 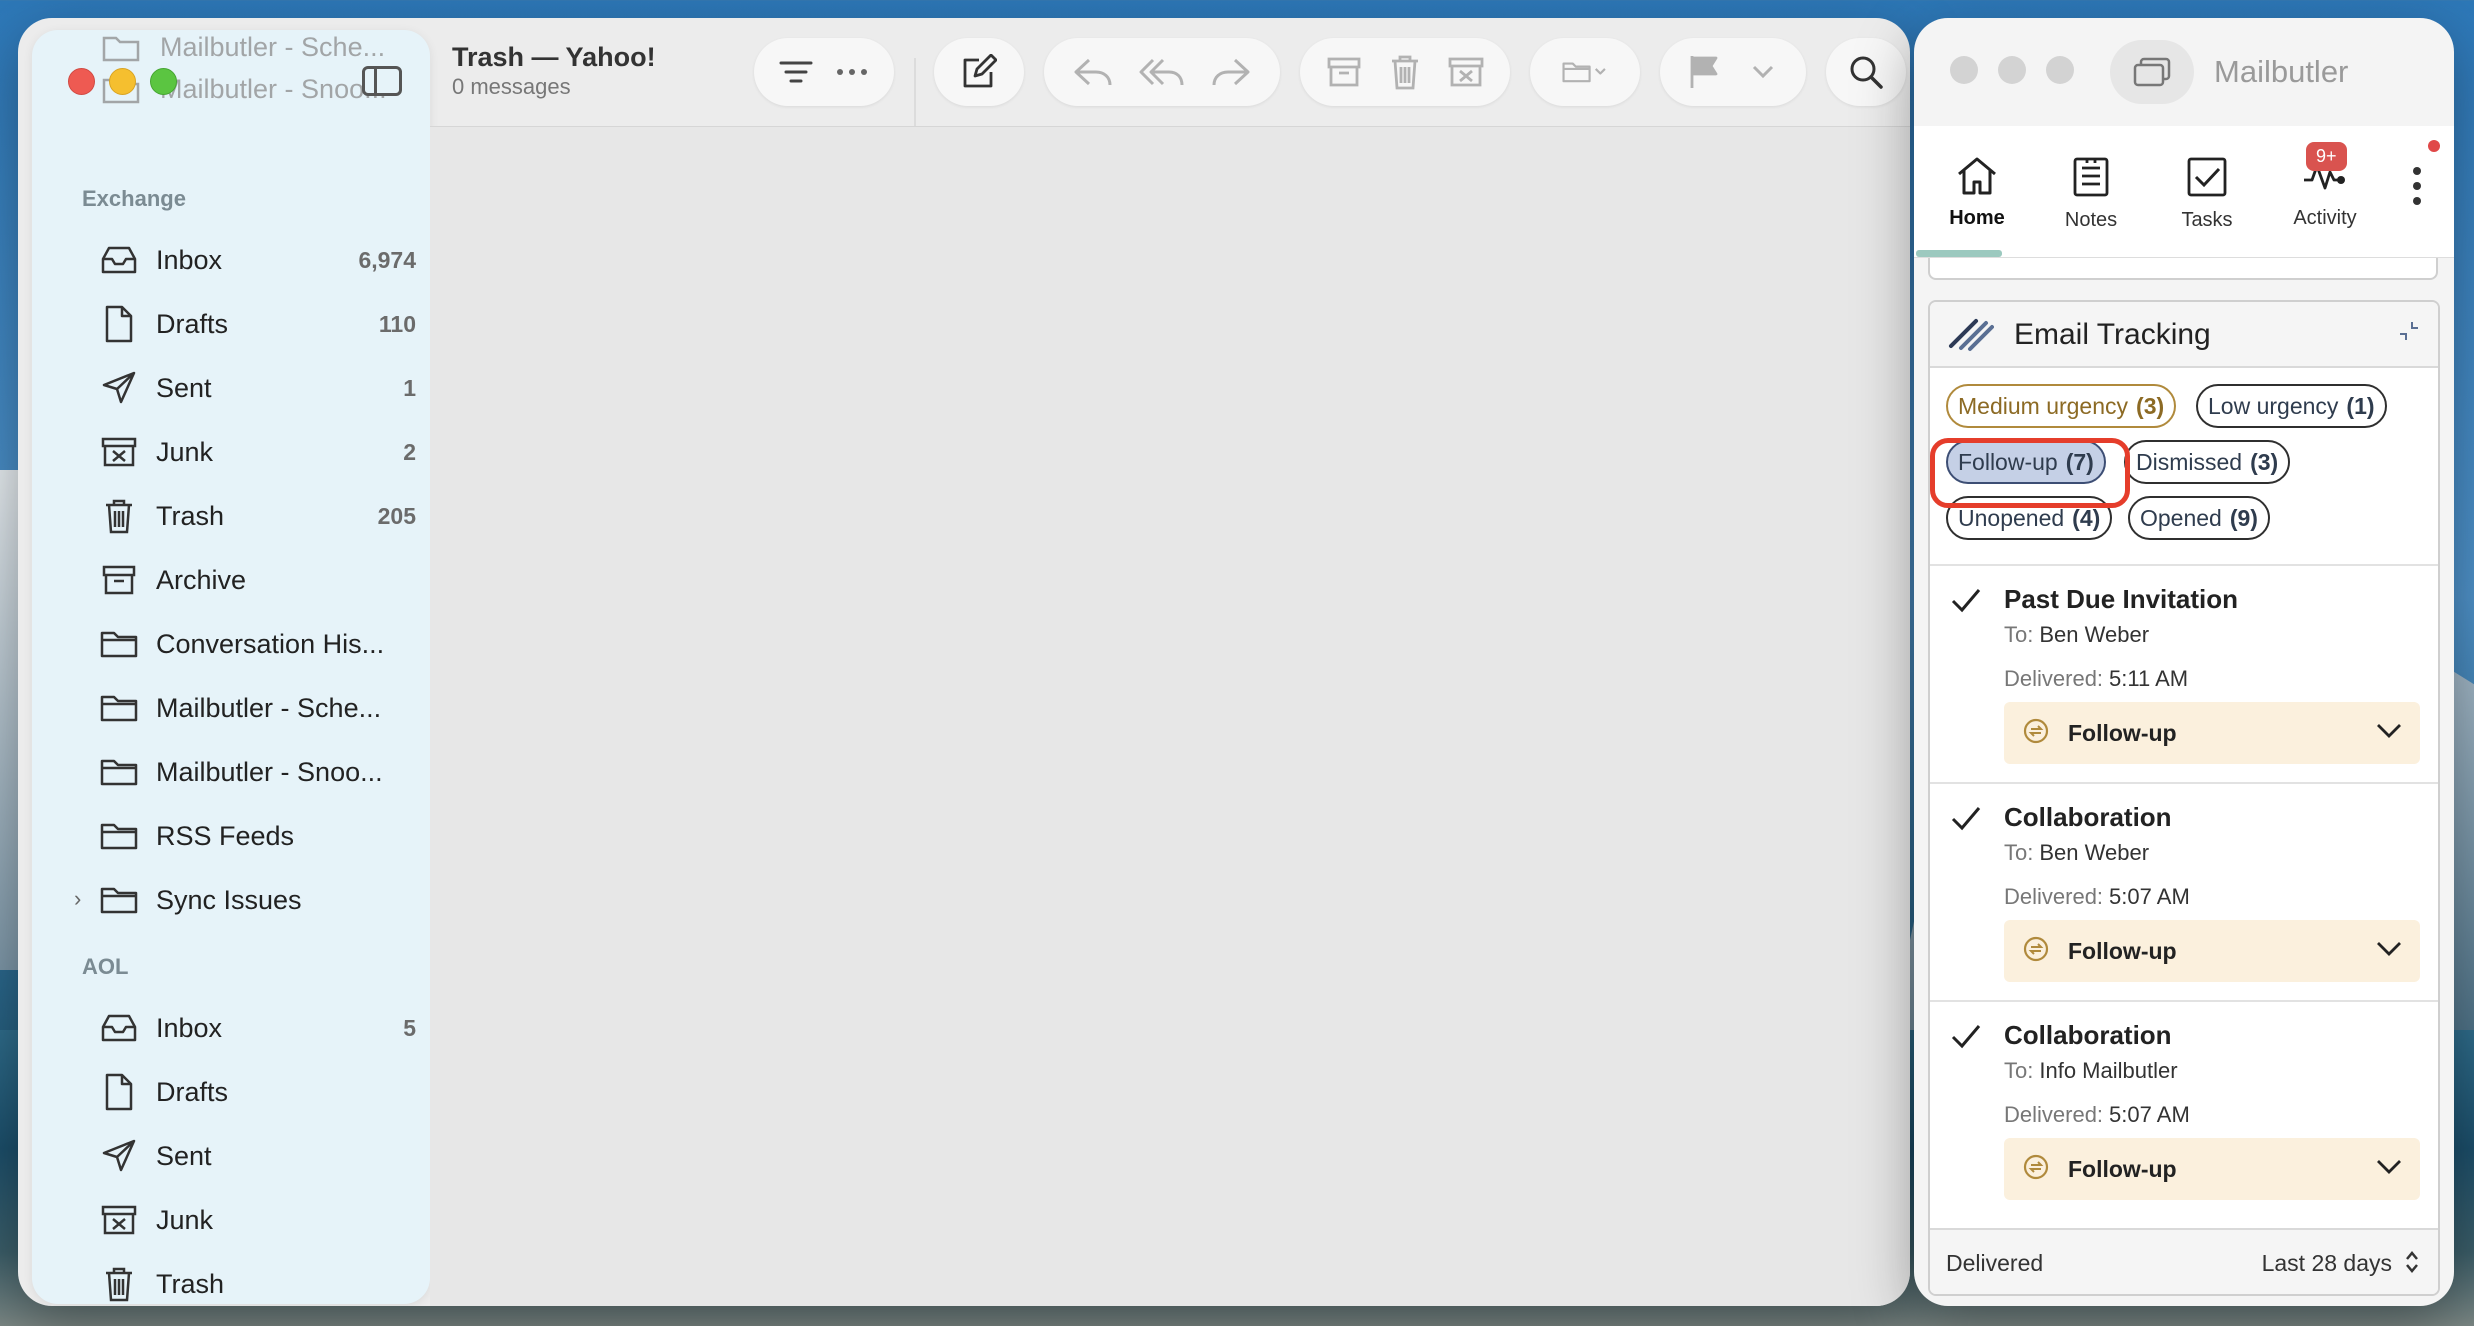 What do you see at coordinates (2325, 218) in the screenshot?
I see `tab-activity-label: Activity` at bounding box center [2325, 218].